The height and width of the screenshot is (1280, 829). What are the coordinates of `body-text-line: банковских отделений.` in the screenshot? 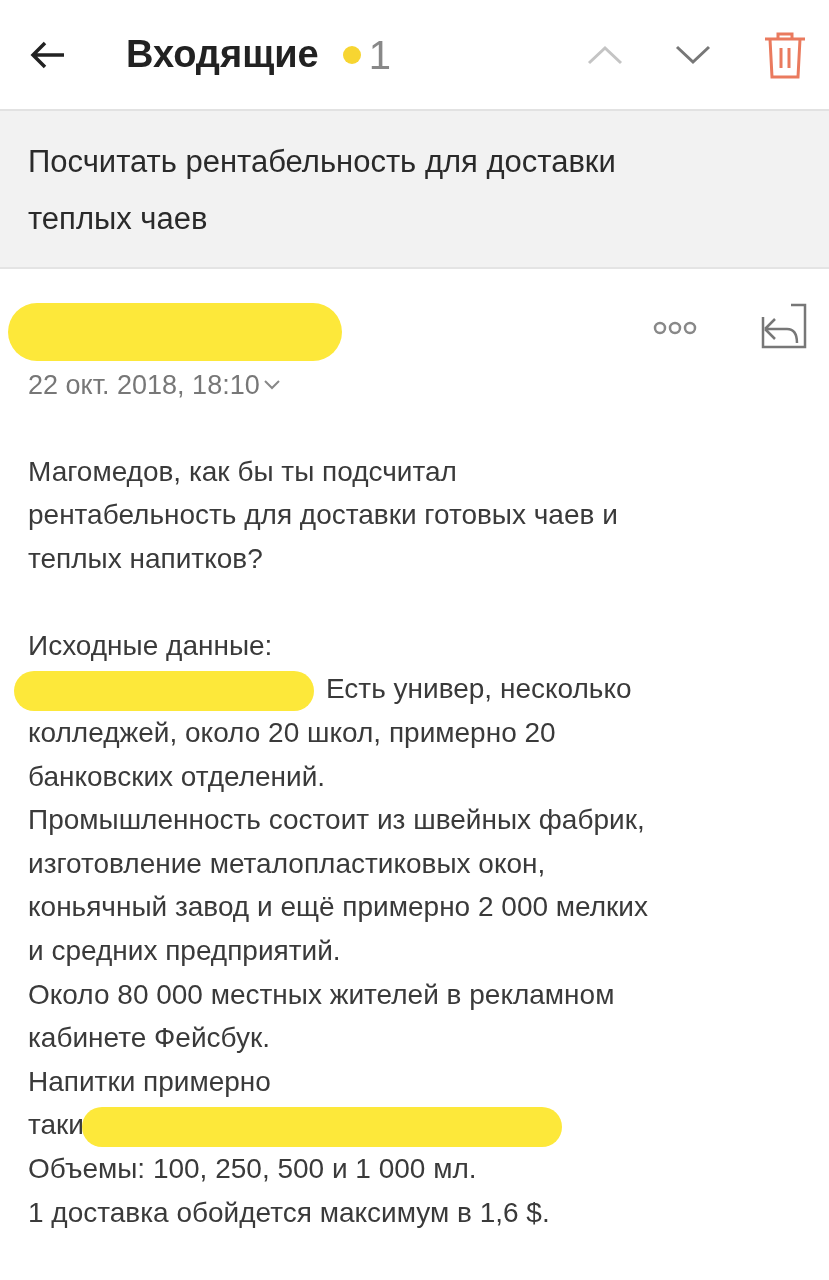 It's located at (177, 776).